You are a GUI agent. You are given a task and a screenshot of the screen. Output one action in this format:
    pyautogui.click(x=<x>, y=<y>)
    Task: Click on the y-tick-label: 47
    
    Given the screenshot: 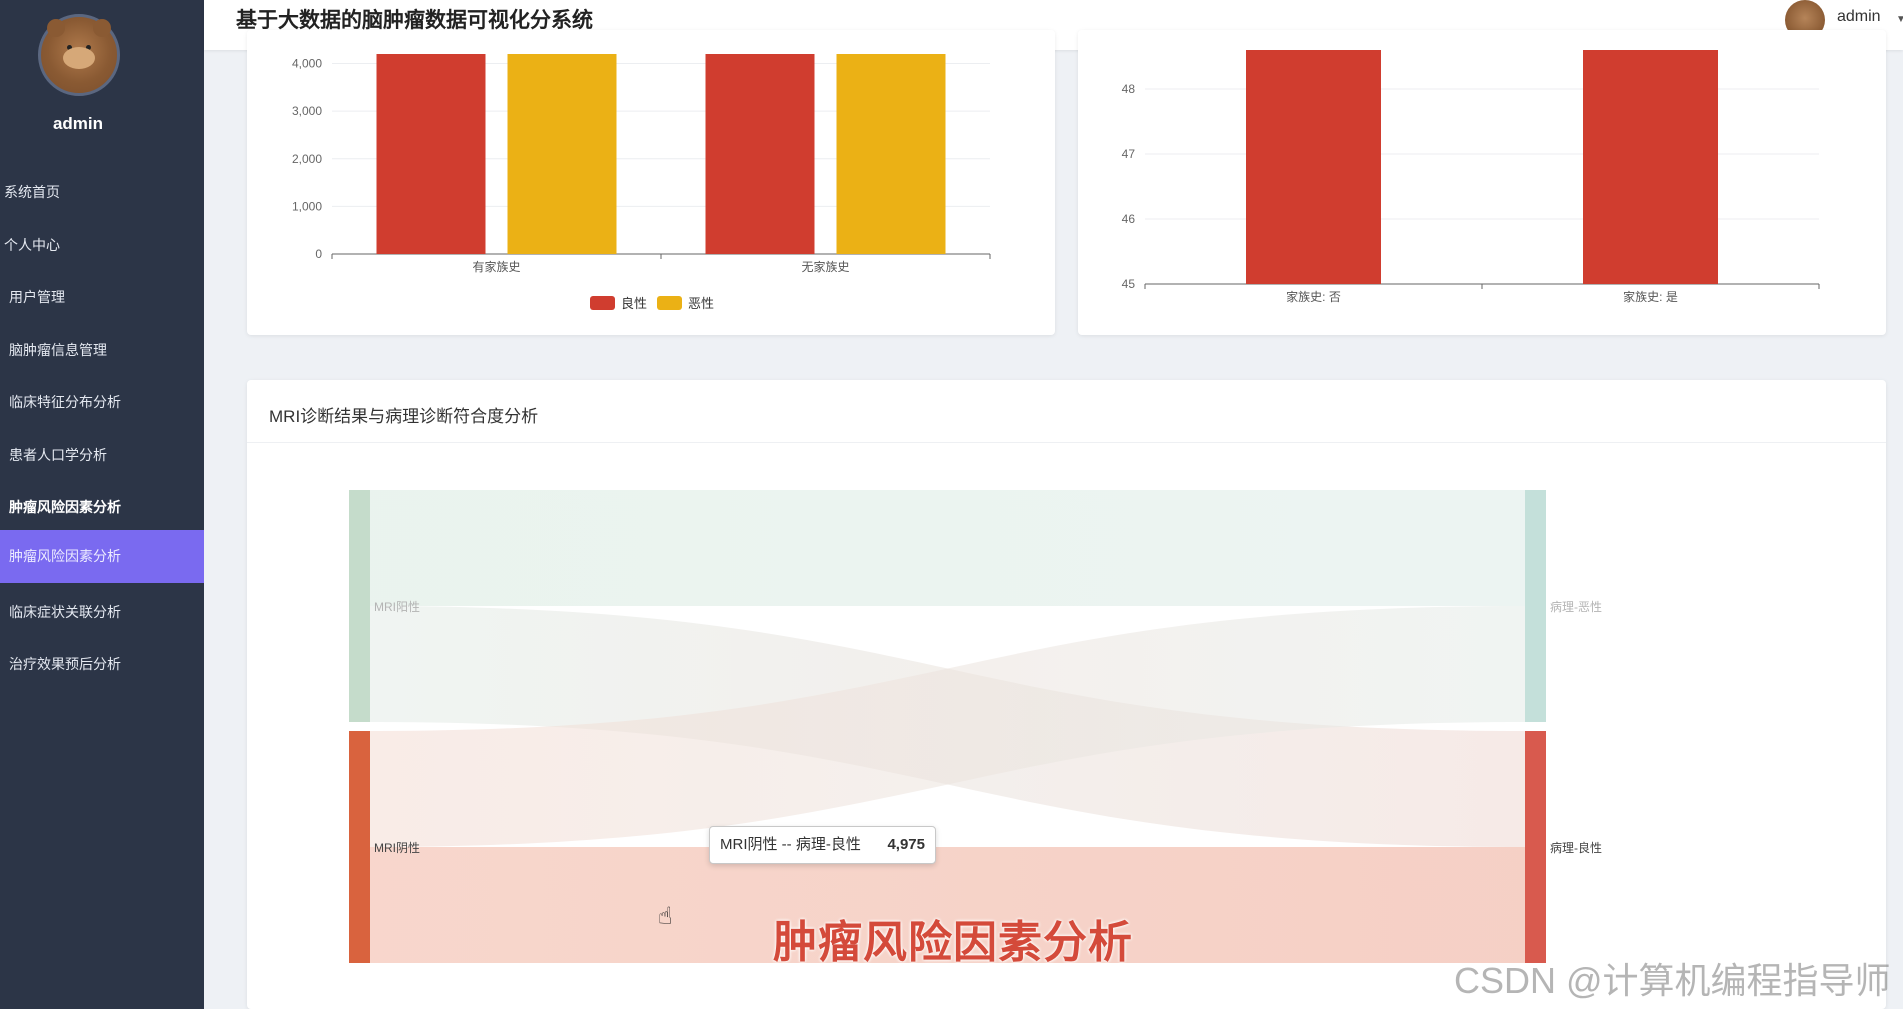 What is the action you would take?
    pyautogui.click(x=1129, y=154)
    